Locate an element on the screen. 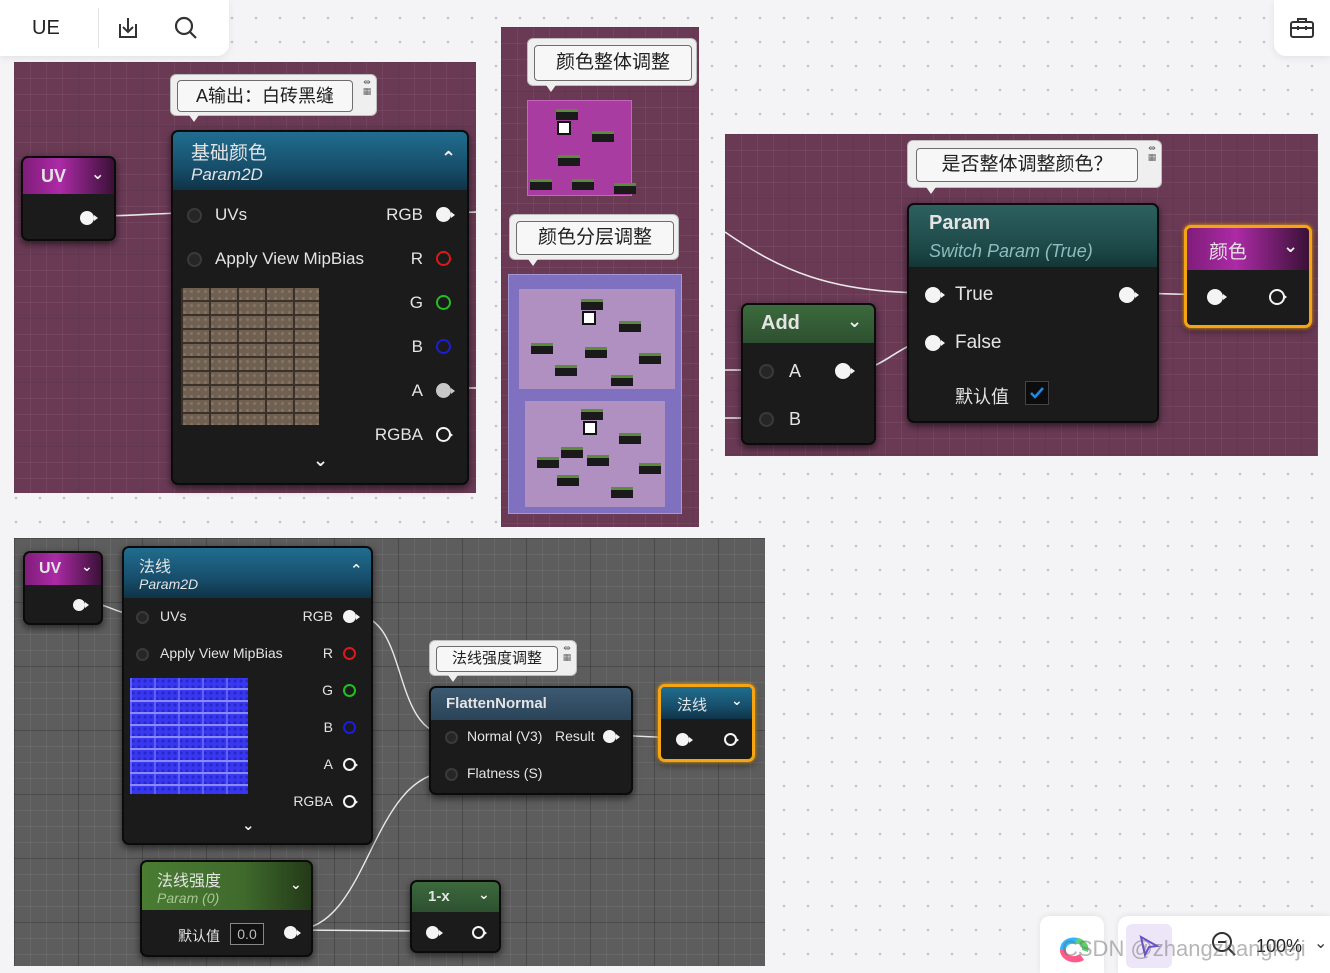 The width and height of the screenshot is (1330, 973). mipbias-input-pin is located at coordinates (142, 654).